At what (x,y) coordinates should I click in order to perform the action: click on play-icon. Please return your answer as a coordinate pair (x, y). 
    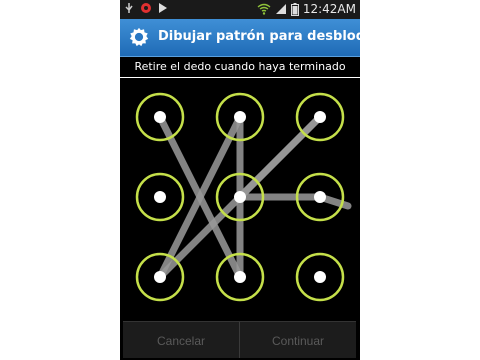
    Looking at the image, I should click on (163, 8).